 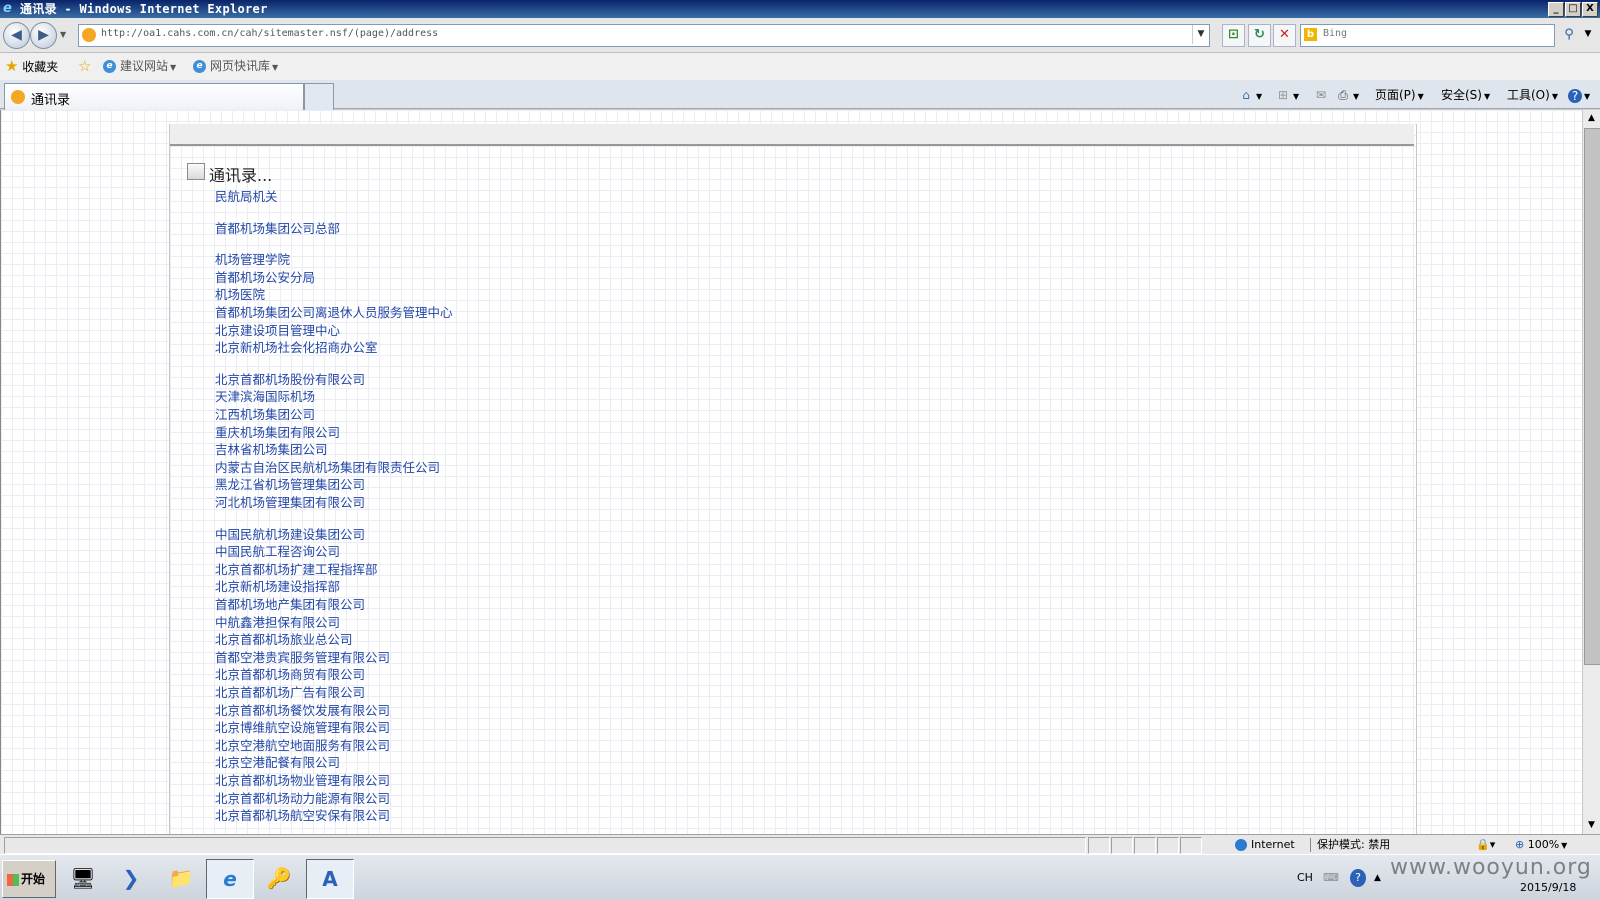 I want to click on tray-expand-icon: ▲, so click(x=1377, y=878).